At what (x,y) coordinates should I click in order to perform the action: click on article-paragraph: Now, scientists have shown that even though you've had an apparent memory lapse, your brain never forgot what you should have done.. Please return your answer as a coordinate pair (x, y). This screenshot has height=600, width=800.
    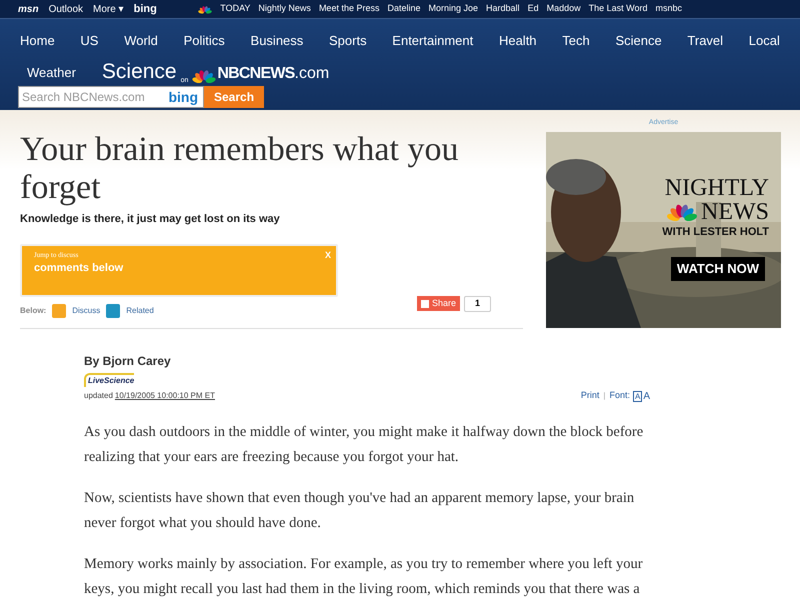
    Looking at the image, I should click on (360, 510).